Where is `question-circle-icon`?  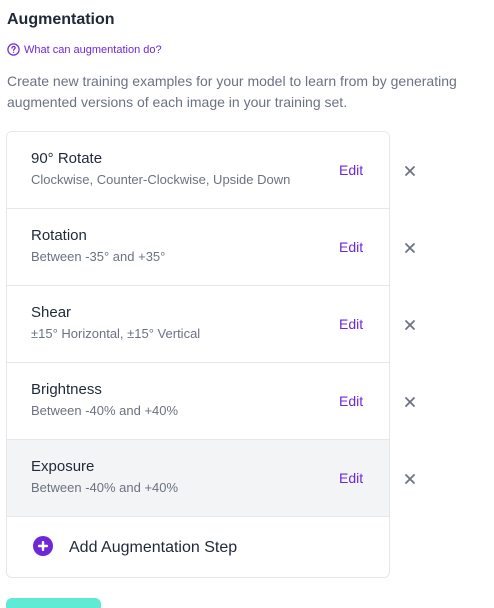
question-circle-icon is located at coordinates (13, 49).